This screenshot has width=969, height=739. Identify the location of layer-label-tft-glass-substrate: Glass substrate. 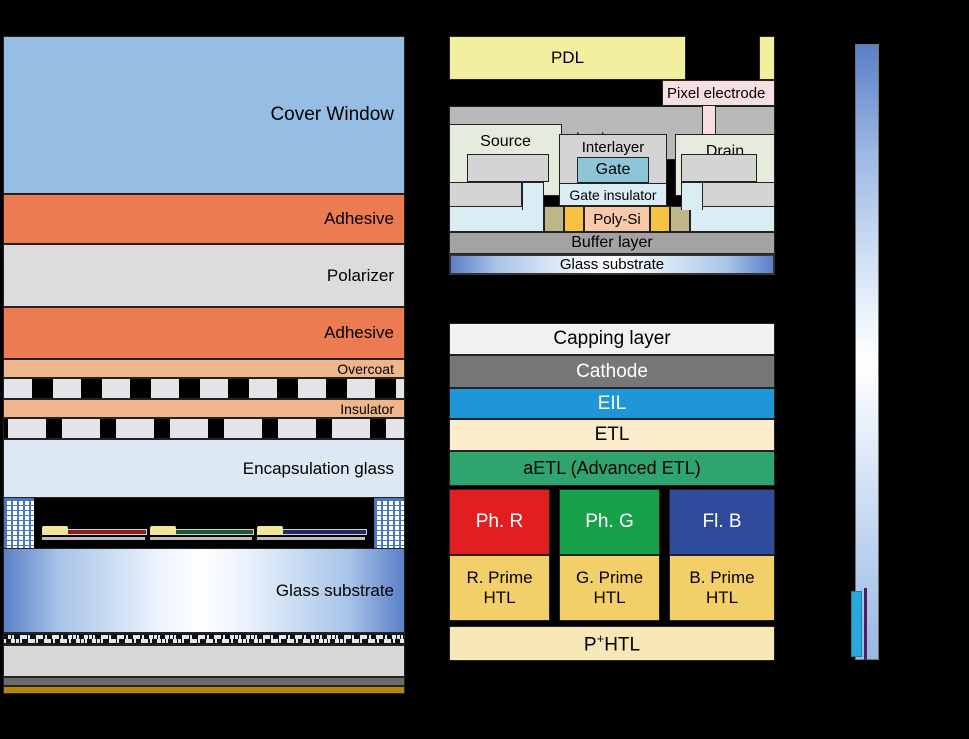
(612, 264).